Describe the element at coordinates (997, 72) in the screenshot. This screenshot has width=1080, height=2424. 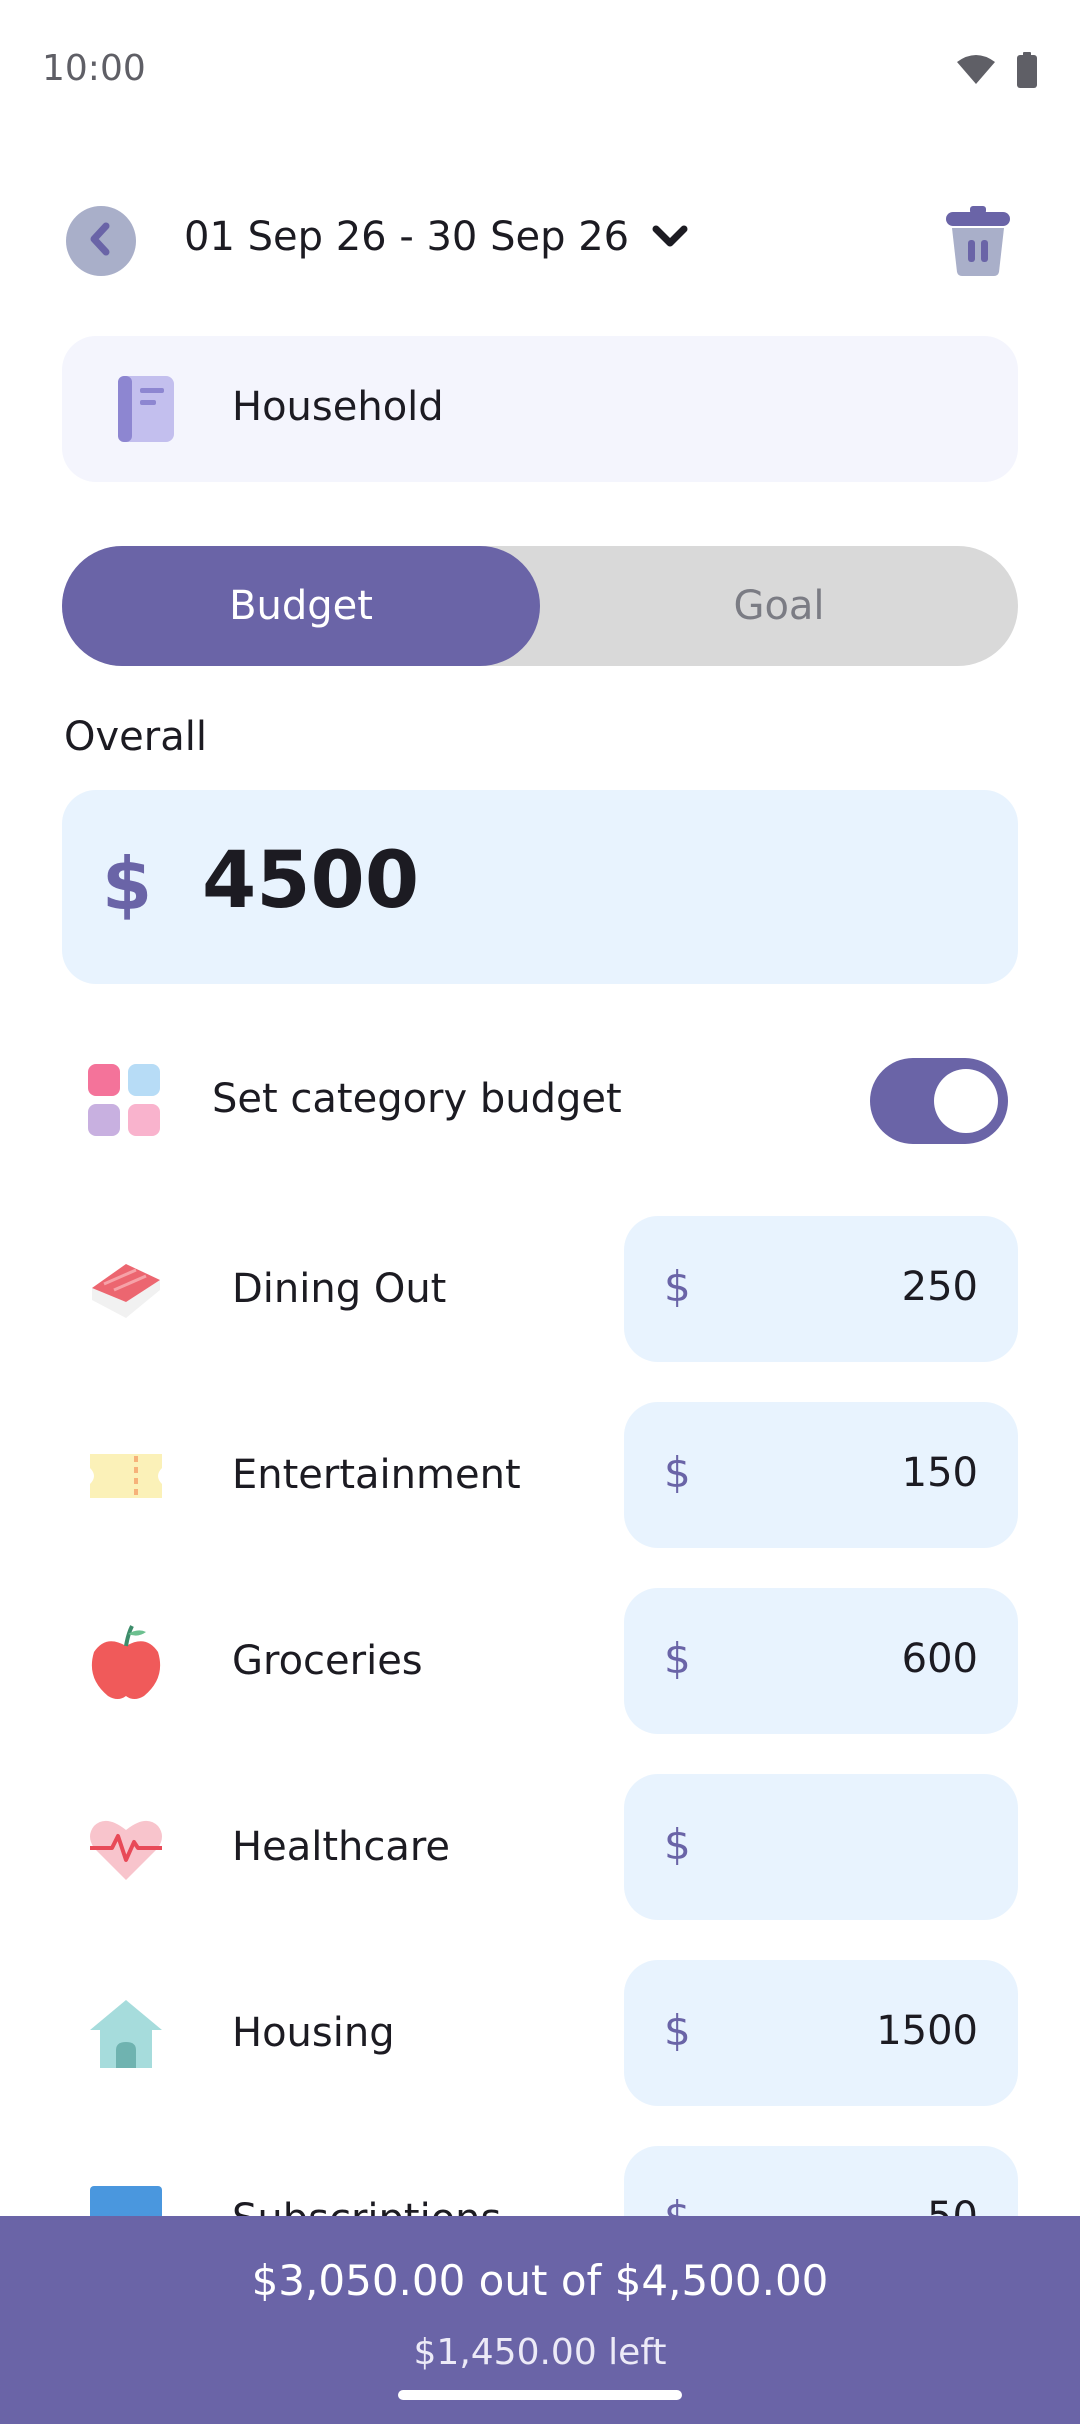
I see `status-icons` at that location.